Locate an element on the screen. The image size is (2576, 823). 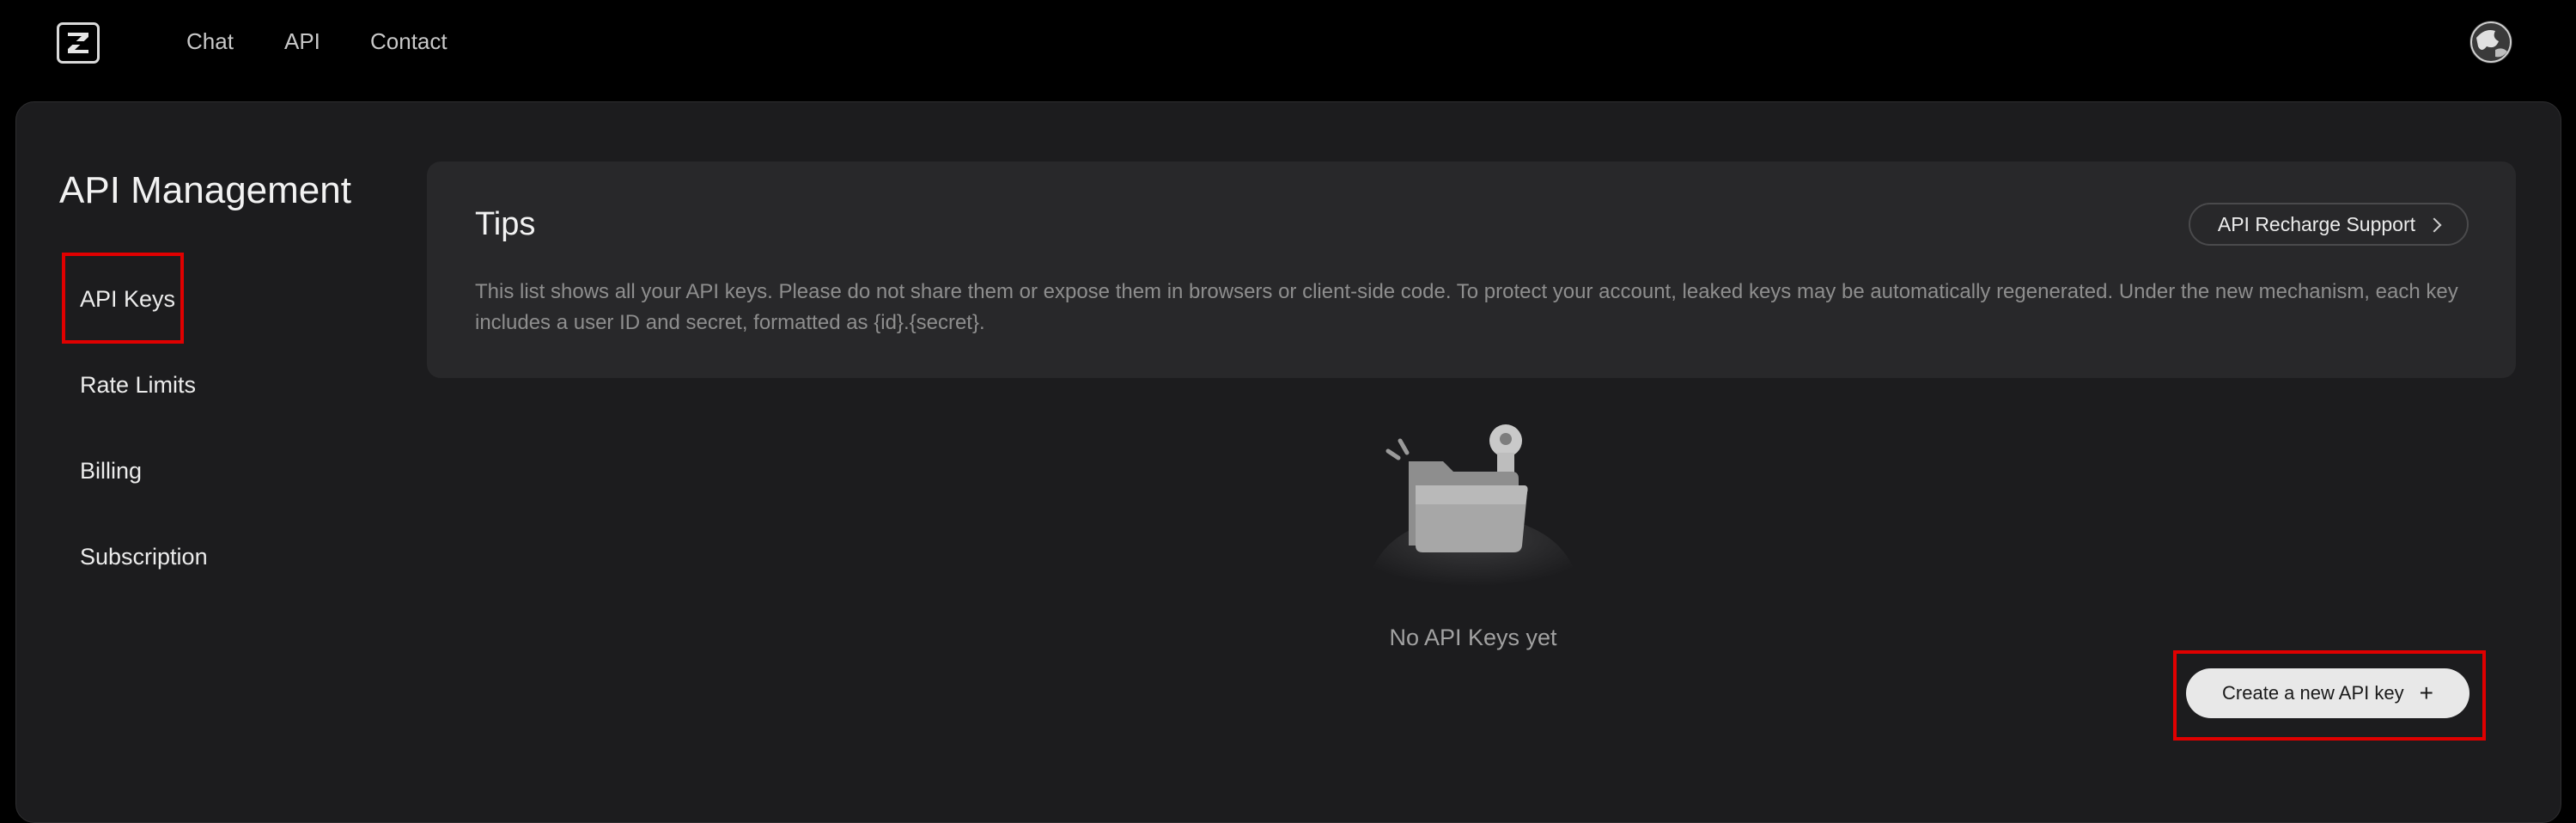
user-avatar is located at coordinates (2490, 42).